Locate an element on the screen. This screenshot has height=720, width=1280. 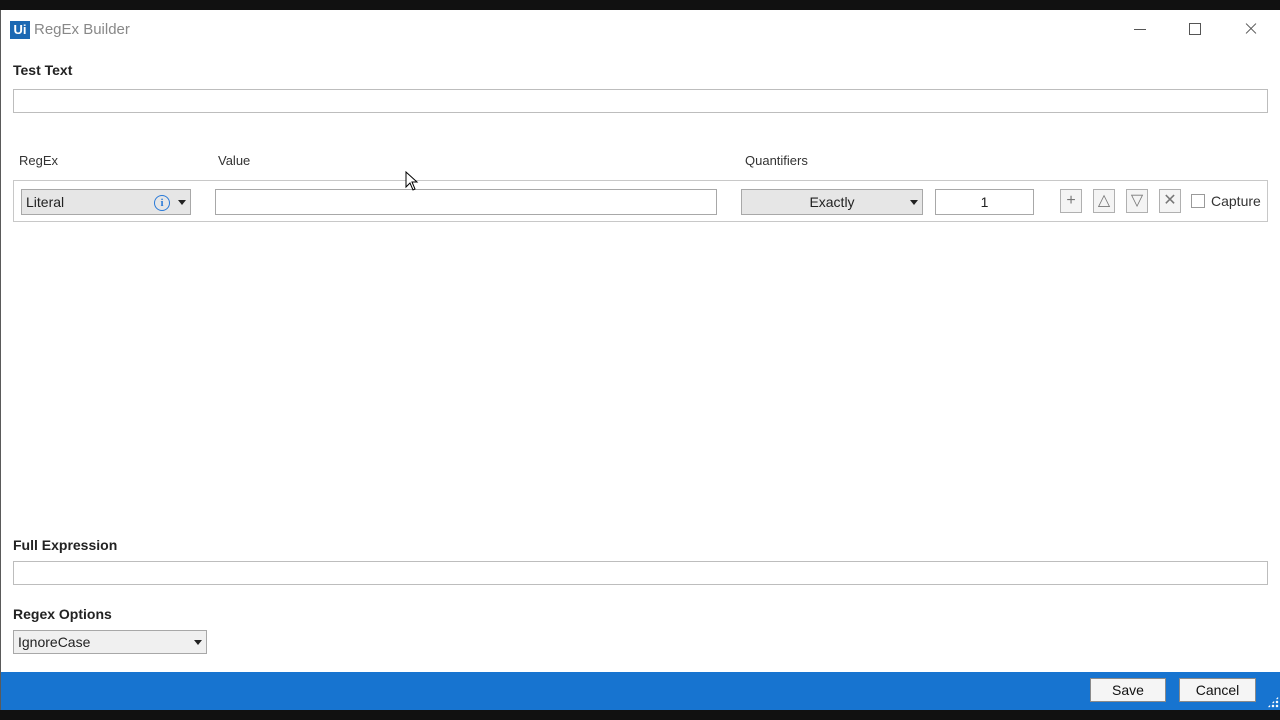
save-button: Save is located at coordinates (1128, 690).